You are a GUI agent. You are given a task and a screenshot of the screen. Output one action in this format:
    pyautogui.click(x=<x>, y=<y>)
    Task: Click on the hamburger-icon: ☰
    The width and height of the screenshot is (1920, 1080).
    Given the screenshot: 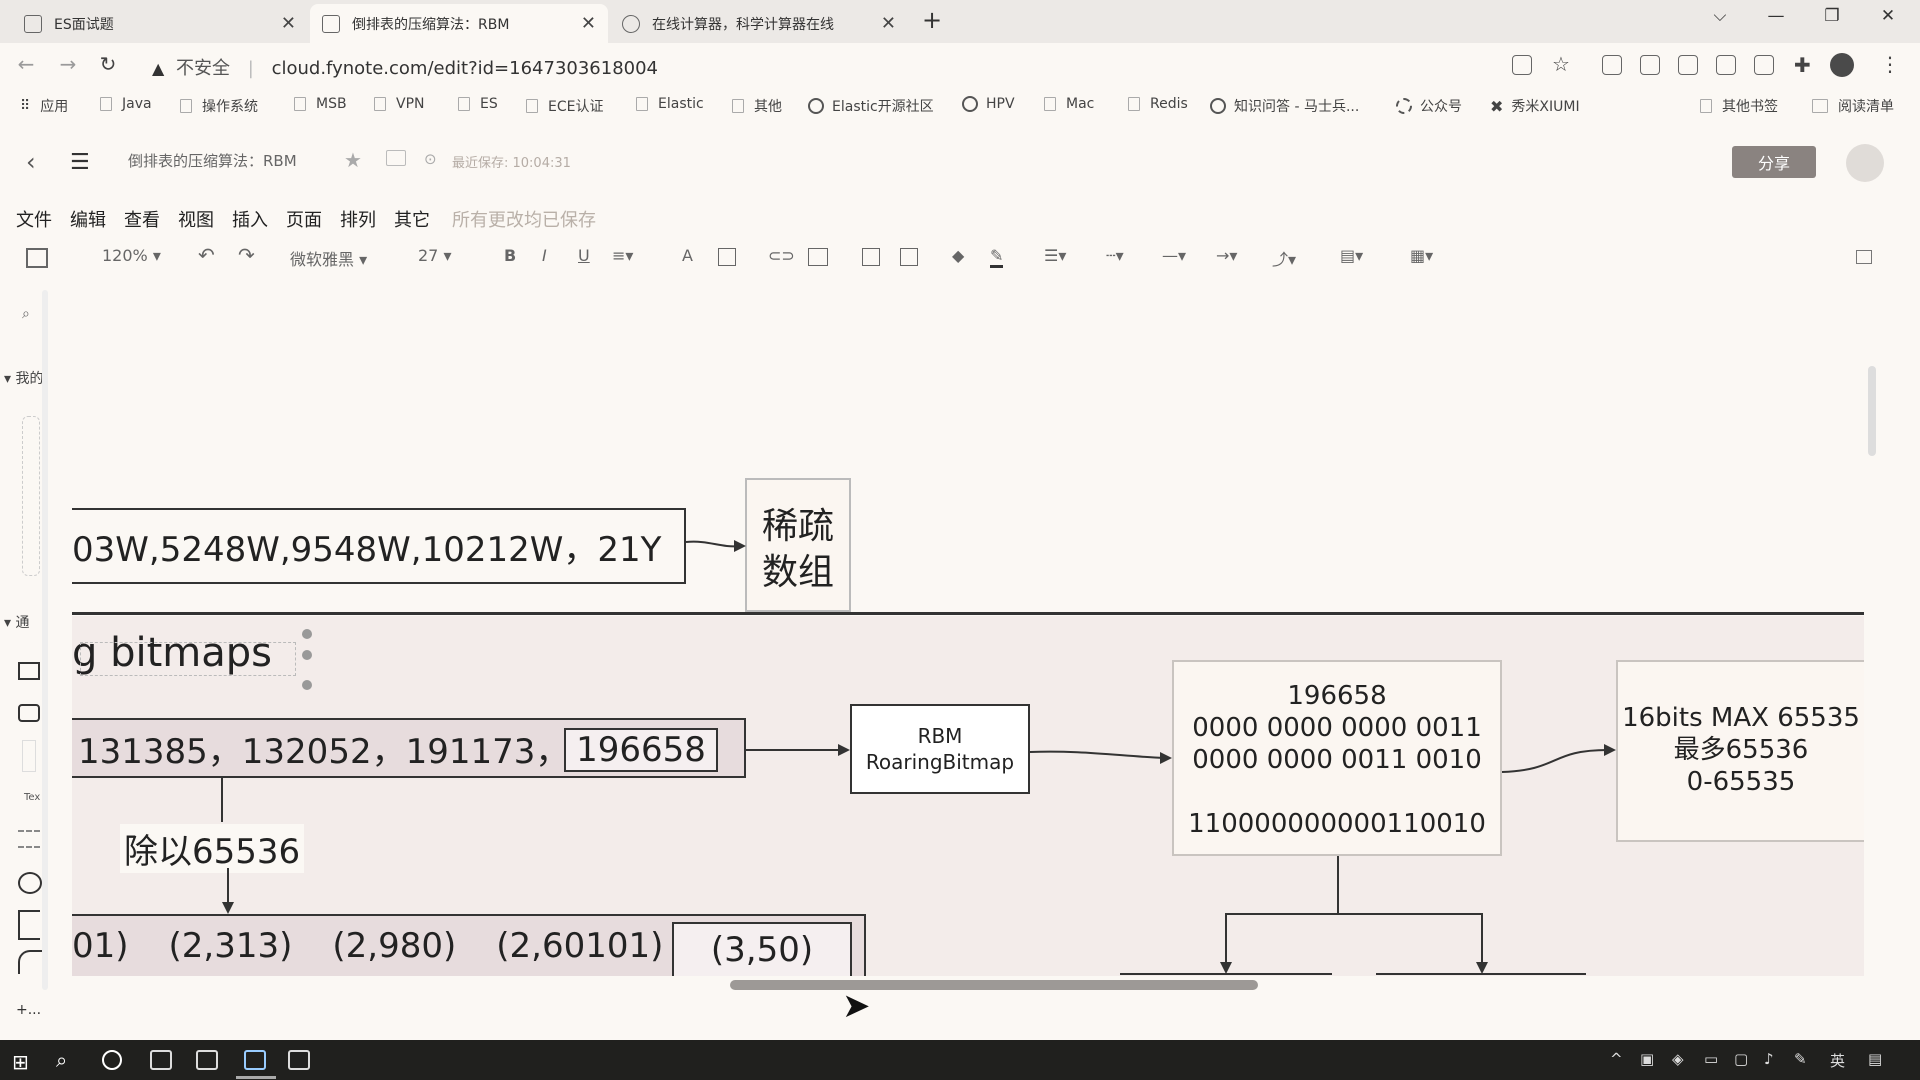 What is the action you would take?
    pyautogui.click(x=80, y=162)
    